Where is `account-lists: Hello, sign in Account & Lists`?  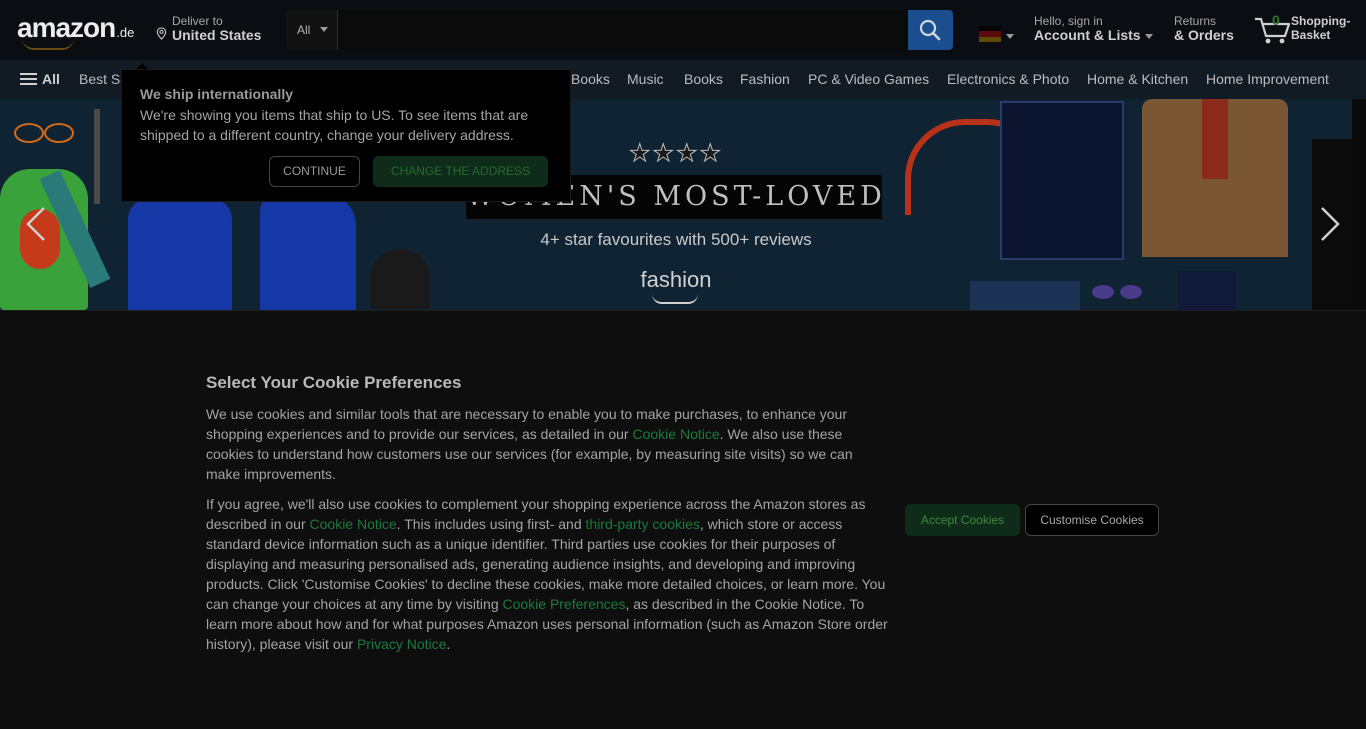 account-lists: Hello, sign in Account & Lists is located at coordinates (1093, 28).